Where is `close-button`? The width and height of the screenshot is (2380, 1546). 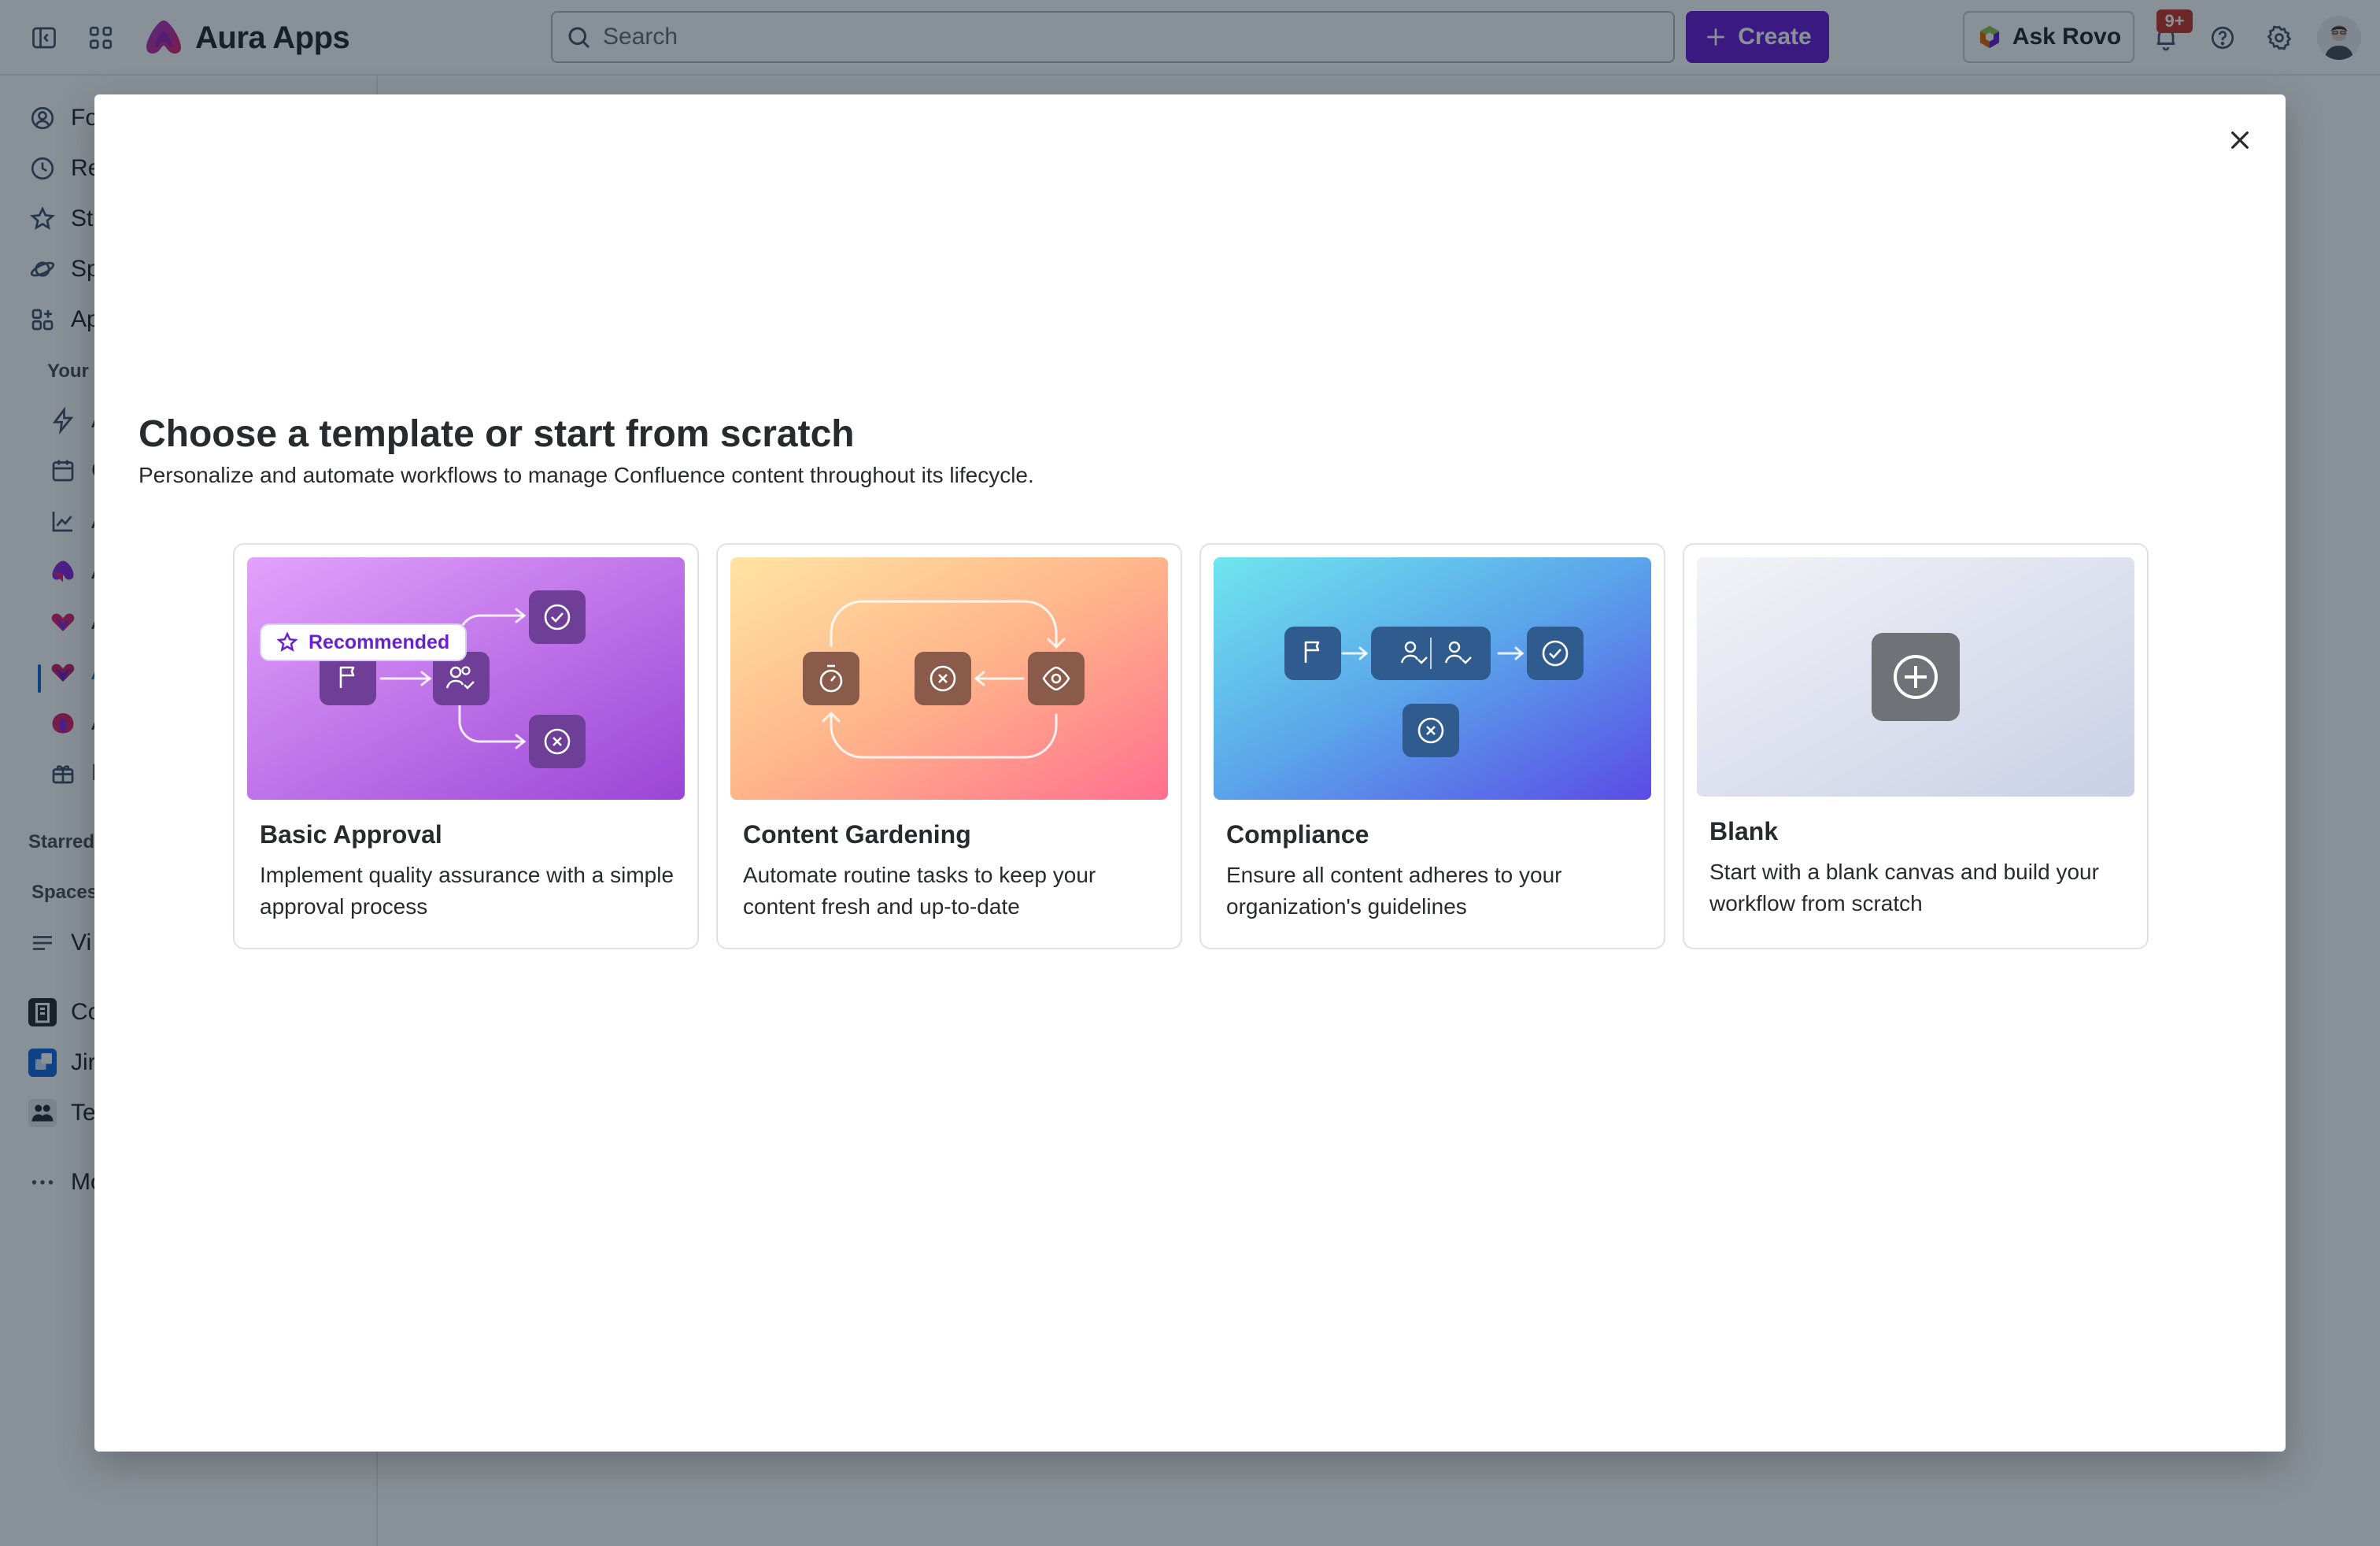 close-button is located at coordinates (2240, 140).